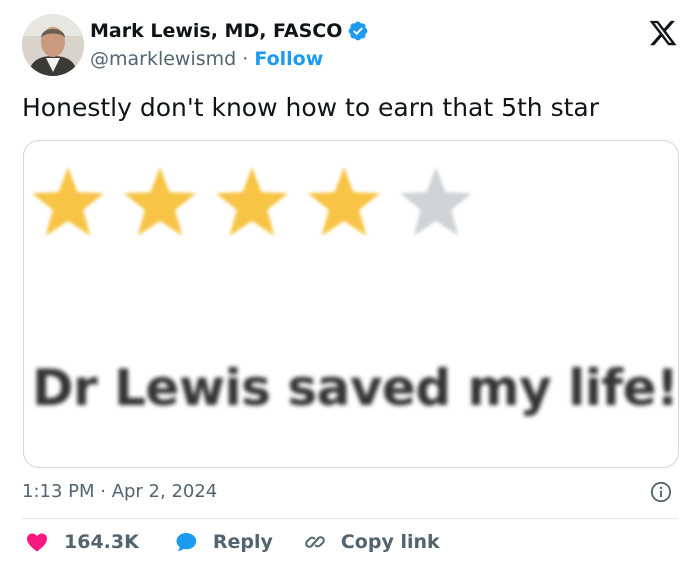  I want to click on reply-button: Reply, so click(223, 542).